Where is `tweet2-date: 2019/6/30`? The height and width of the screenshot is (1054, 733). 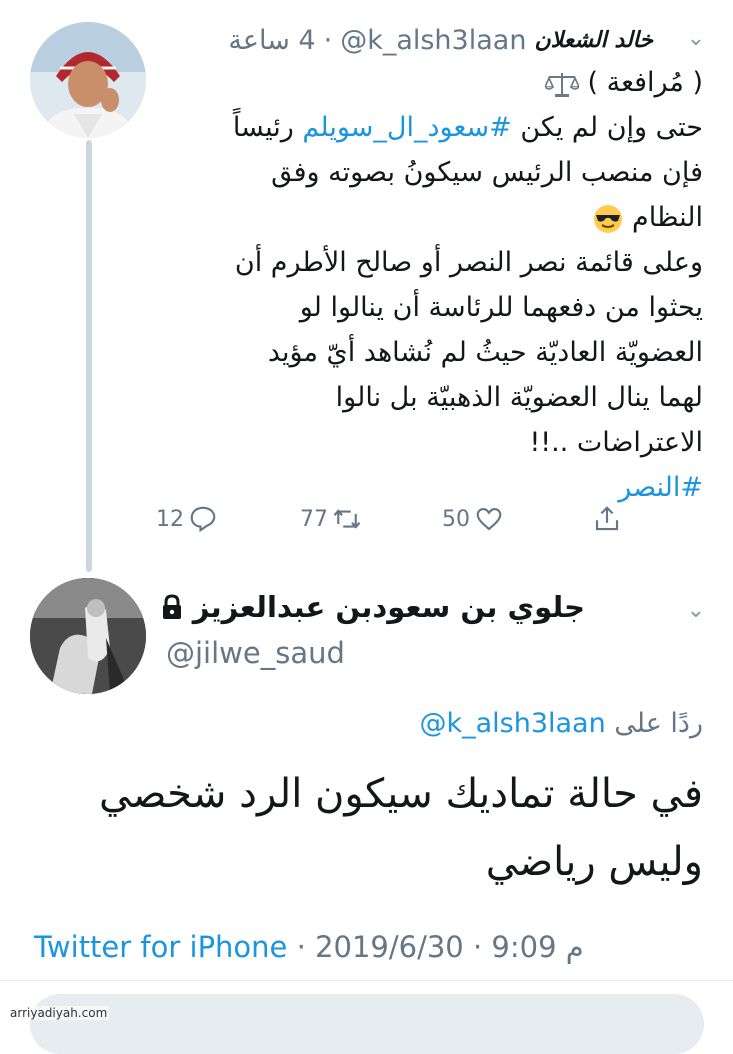
tweet2-date: 2019/6/30 is located at coordinates (389, 947).